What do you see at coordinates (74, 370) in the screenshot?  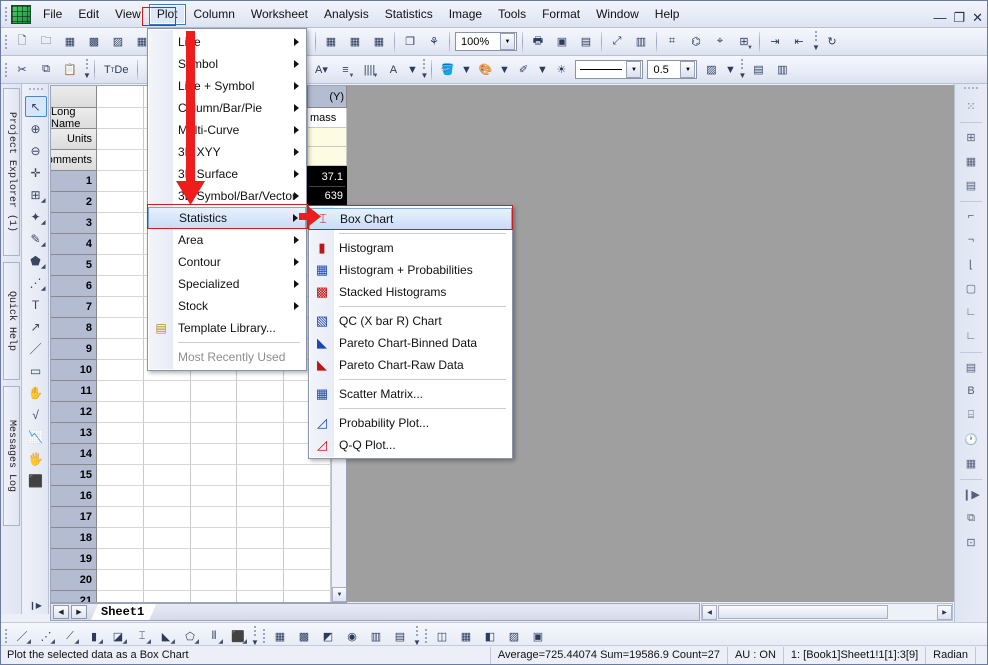 I see `row-header: 10` at bounding box center [74, 370].